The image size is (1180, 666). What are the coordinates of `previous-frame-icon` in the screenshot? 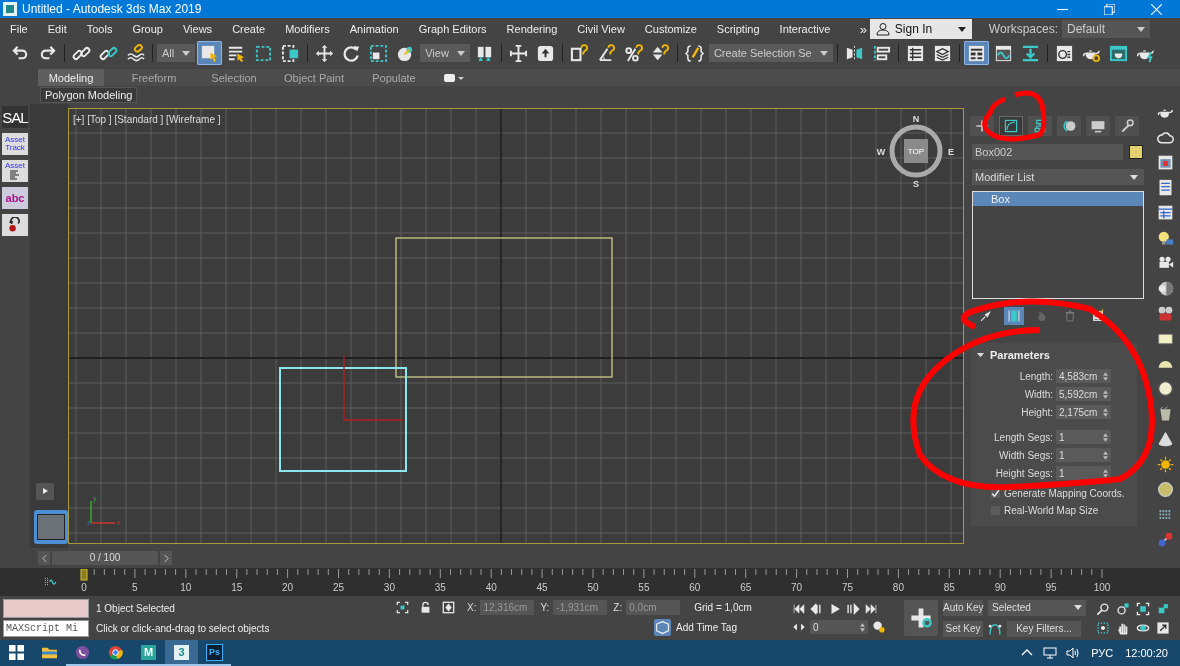 It's located at (817, 609).